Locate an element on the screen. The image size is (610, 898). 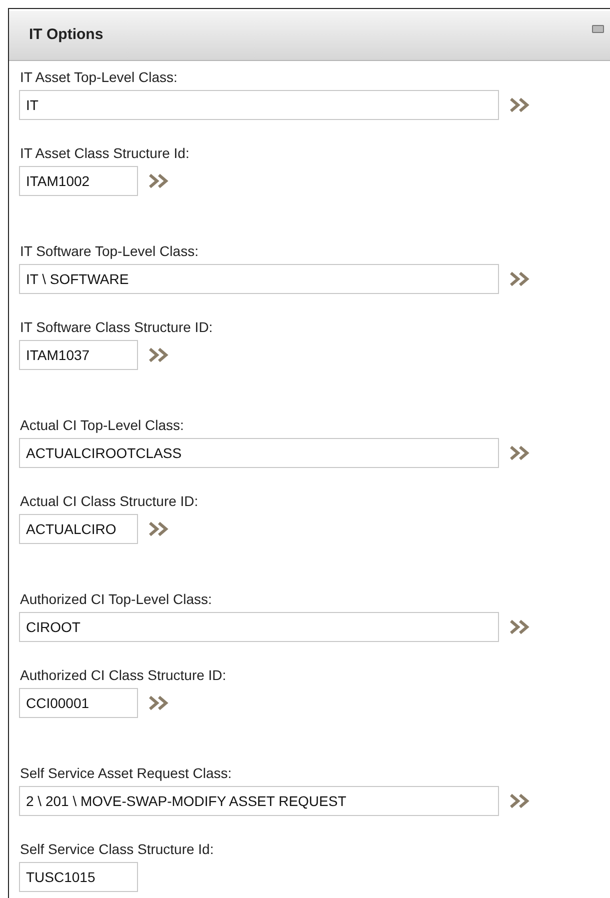
input-field: ACTUALCIROOTCLASS is located at coordinates (259, 453).